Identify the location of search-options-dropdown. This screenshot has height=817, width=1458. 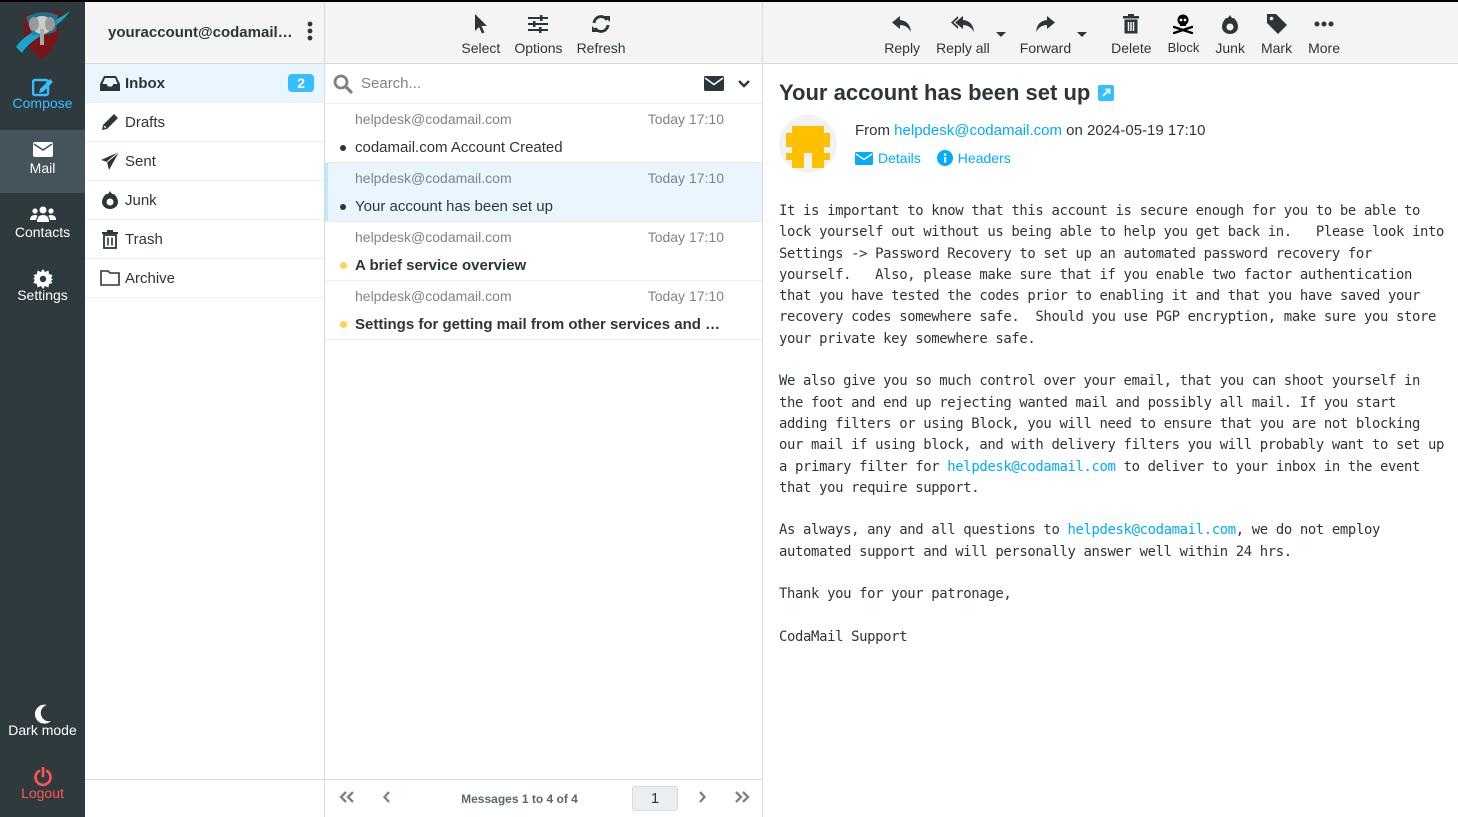
(744, 83).